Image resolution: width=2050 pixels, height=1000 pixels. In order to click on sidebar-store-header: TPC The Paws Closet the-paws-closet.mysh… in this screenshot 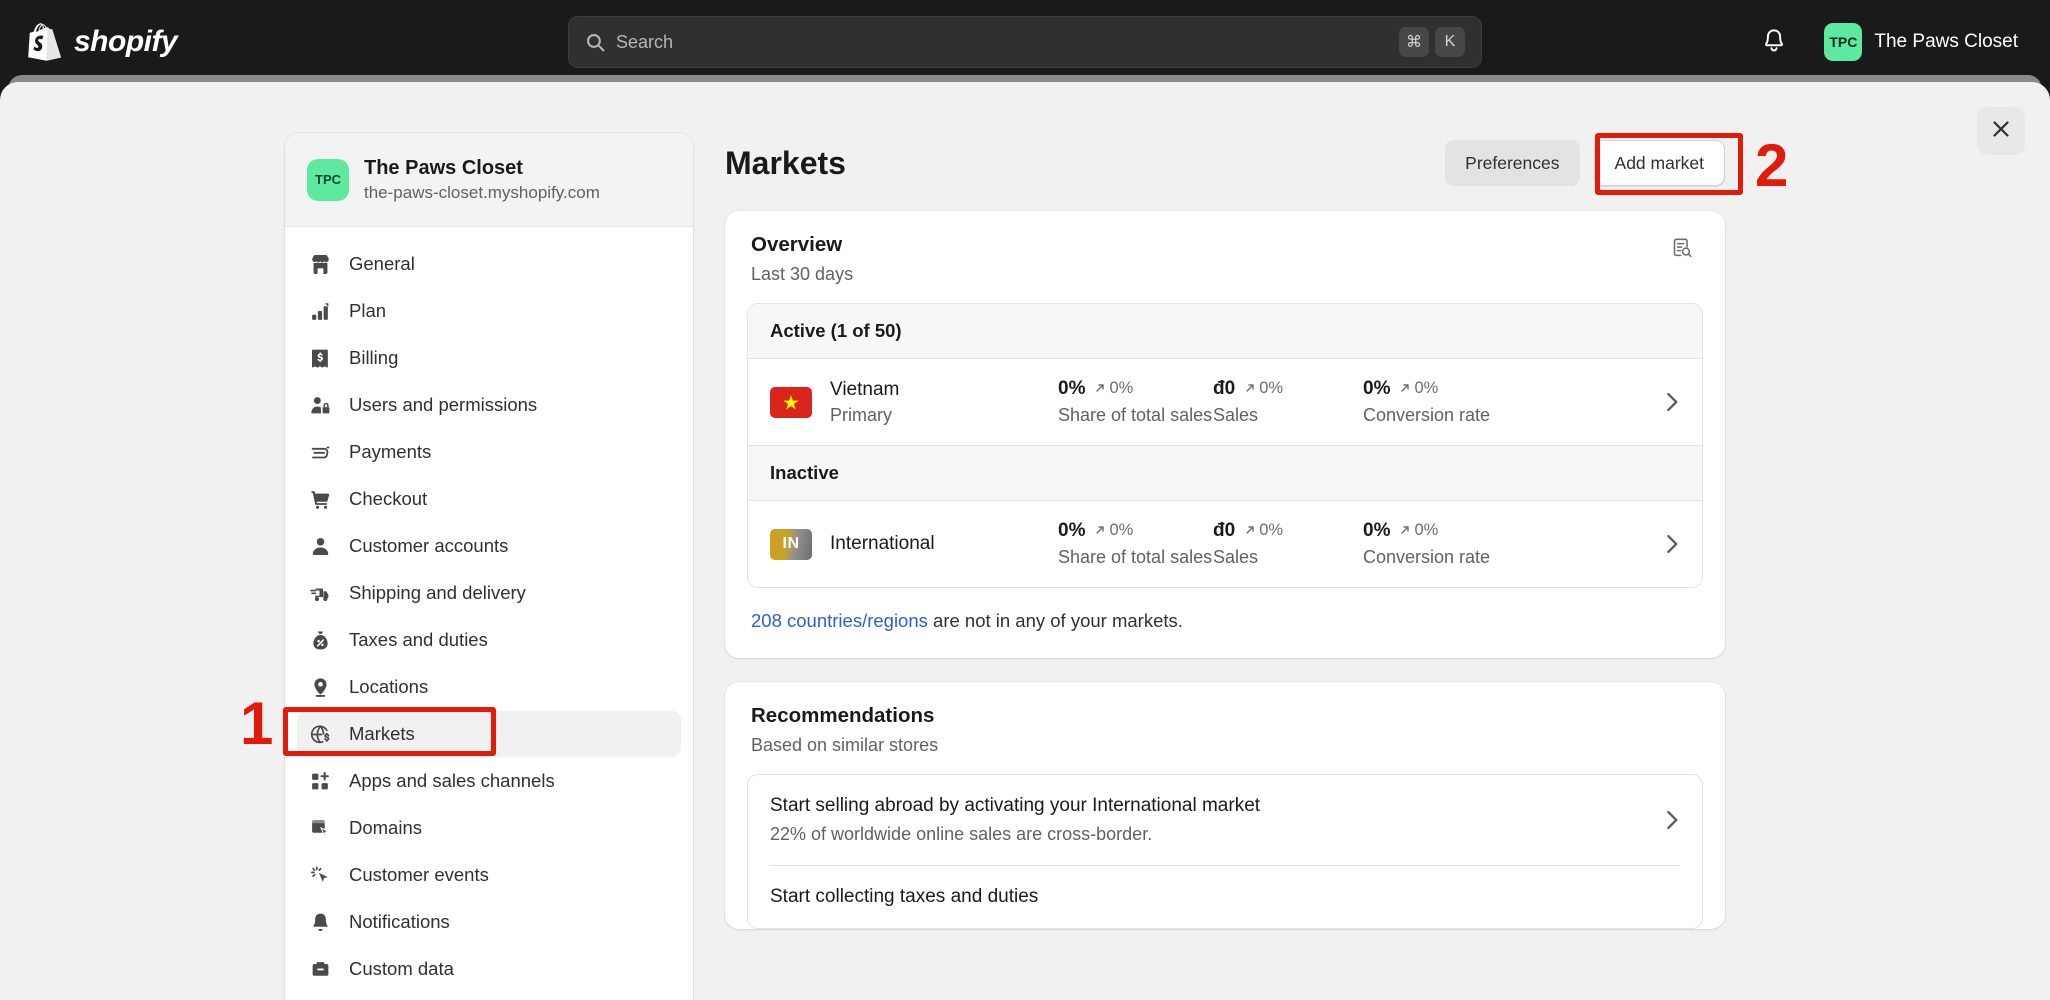, I will do `click(489, 180)`.